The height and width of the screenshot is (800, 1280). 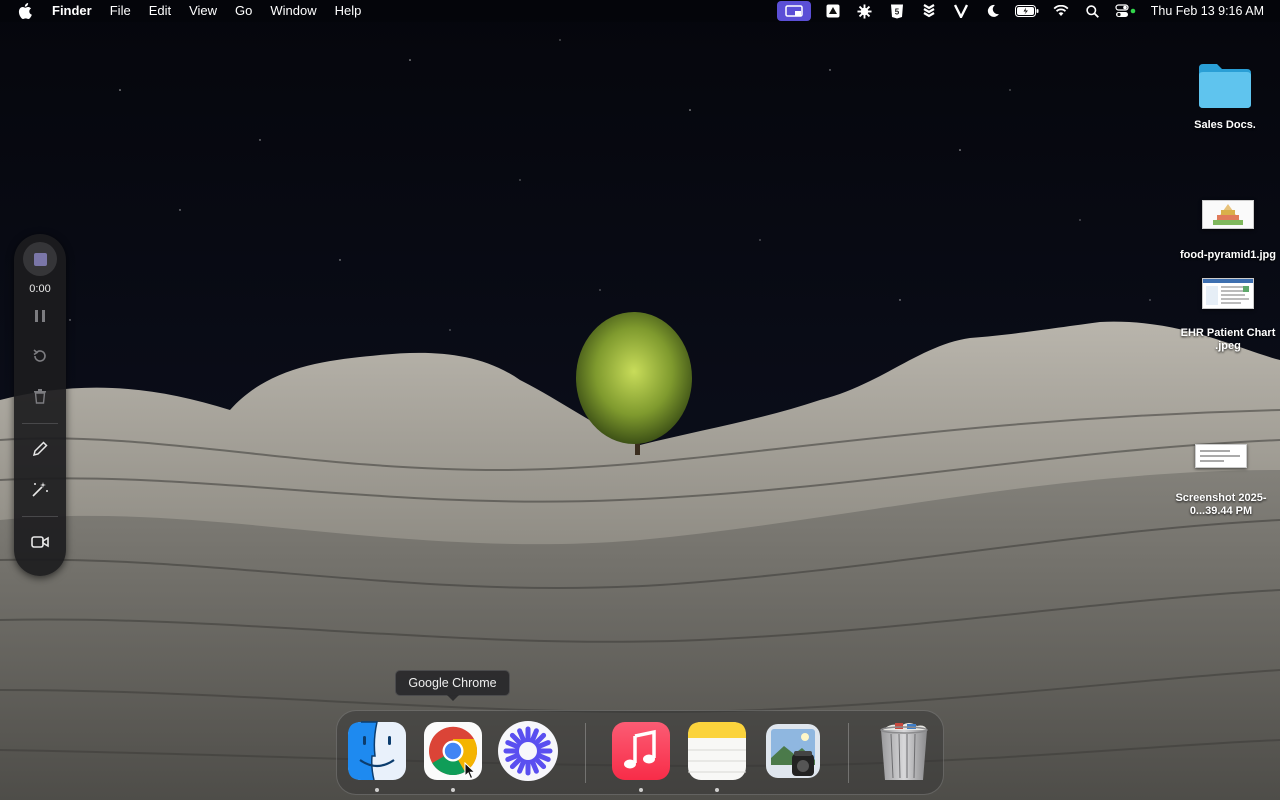 What do you see at coordinates (74, 11) in the screenshot?
I see `menu-app-name: Finder` at bounding box center [74, 11].